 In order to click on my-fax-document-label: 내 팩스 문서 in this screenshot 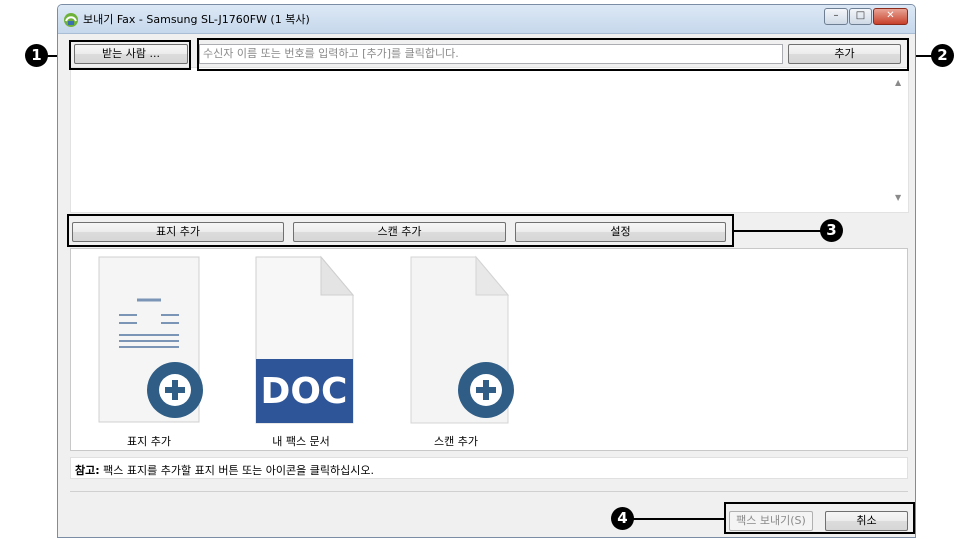, I will do `click(301, 441)`.